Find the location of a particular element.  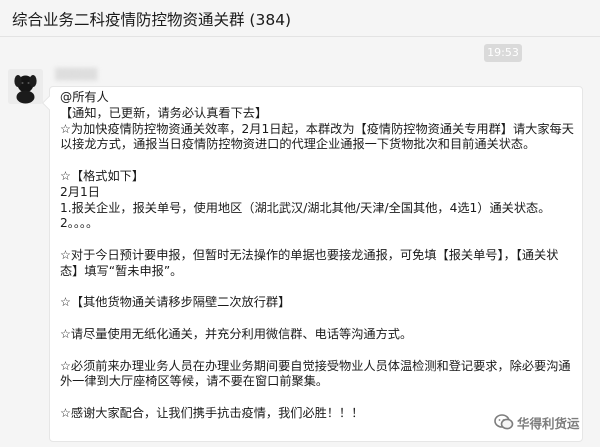

message-line: 以接龙方式，通报当日疫情防控物资进口的代理企业通报一下货物批次和目前通关状态。 is located at coordinates (298, 144).